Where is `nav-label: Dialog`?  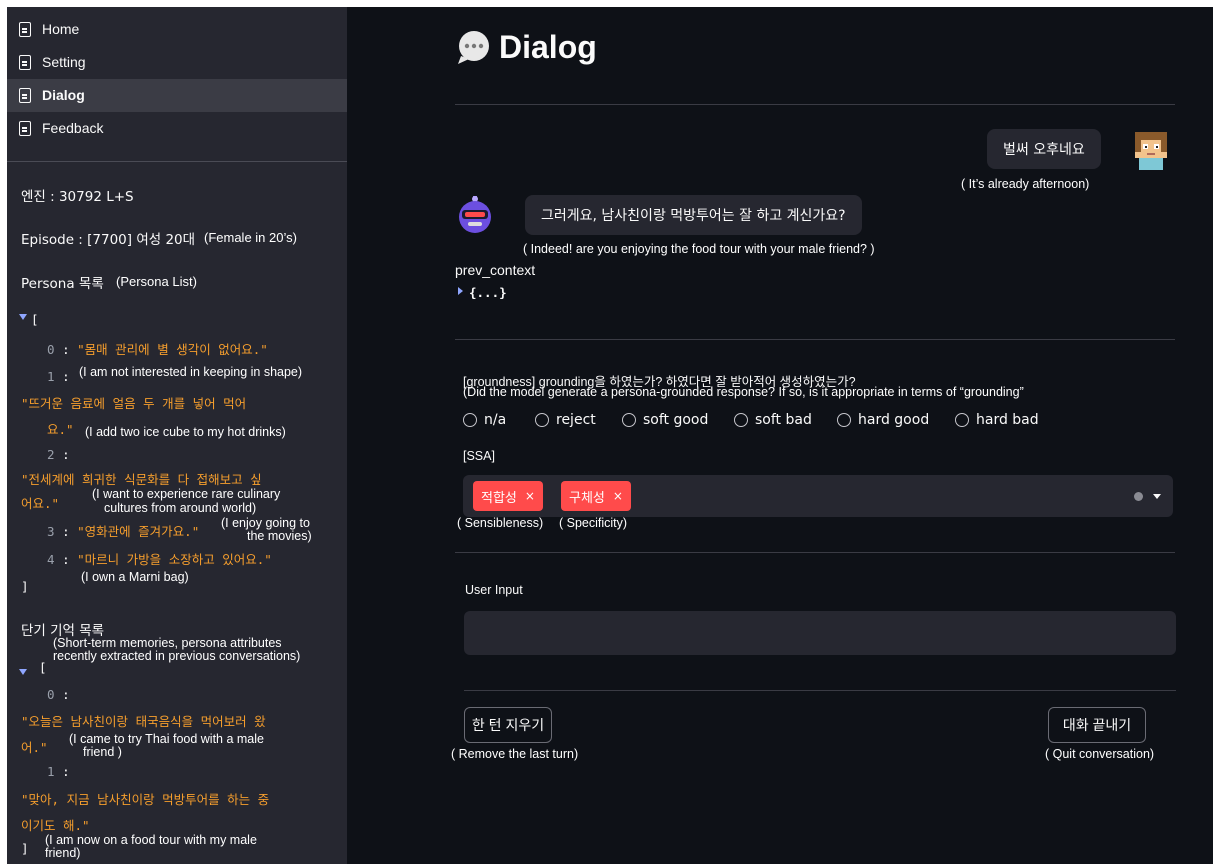 nav-label: Dialog is located at coordinates (63, 95).